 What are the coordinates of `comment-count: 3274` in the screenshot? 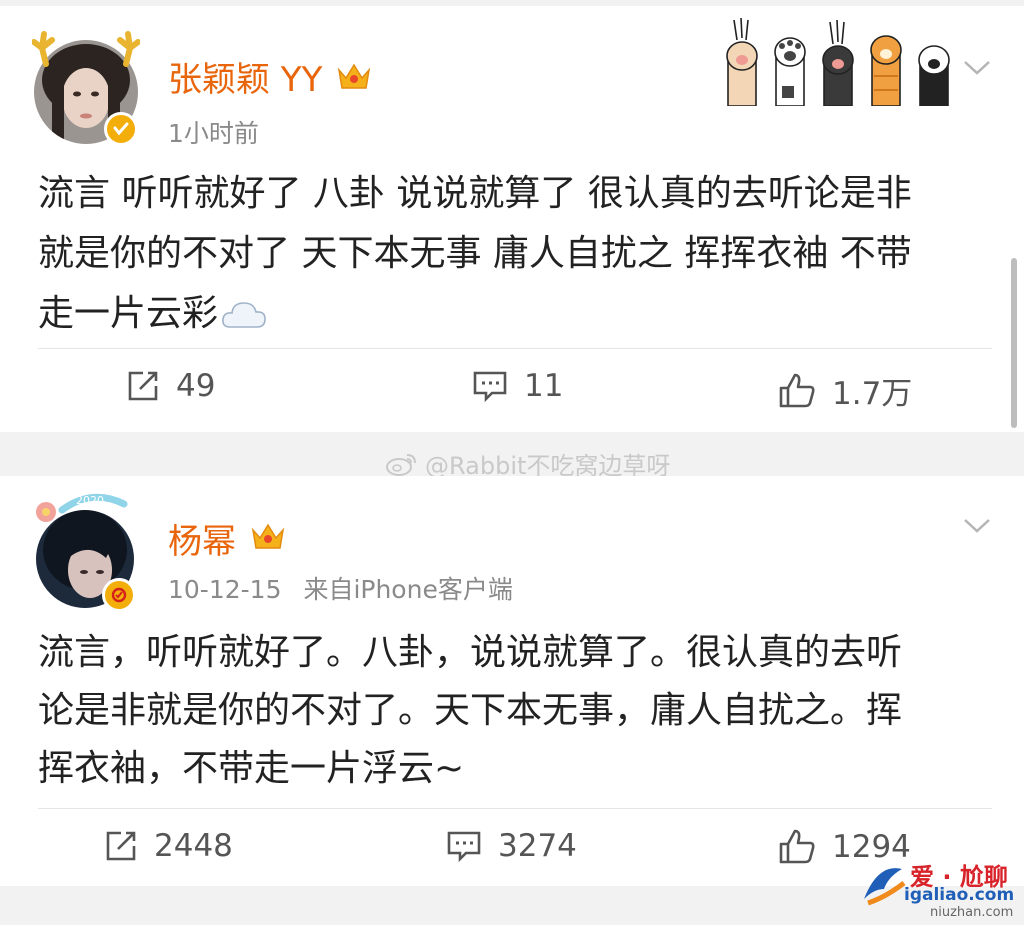 It's located at (537, 846).